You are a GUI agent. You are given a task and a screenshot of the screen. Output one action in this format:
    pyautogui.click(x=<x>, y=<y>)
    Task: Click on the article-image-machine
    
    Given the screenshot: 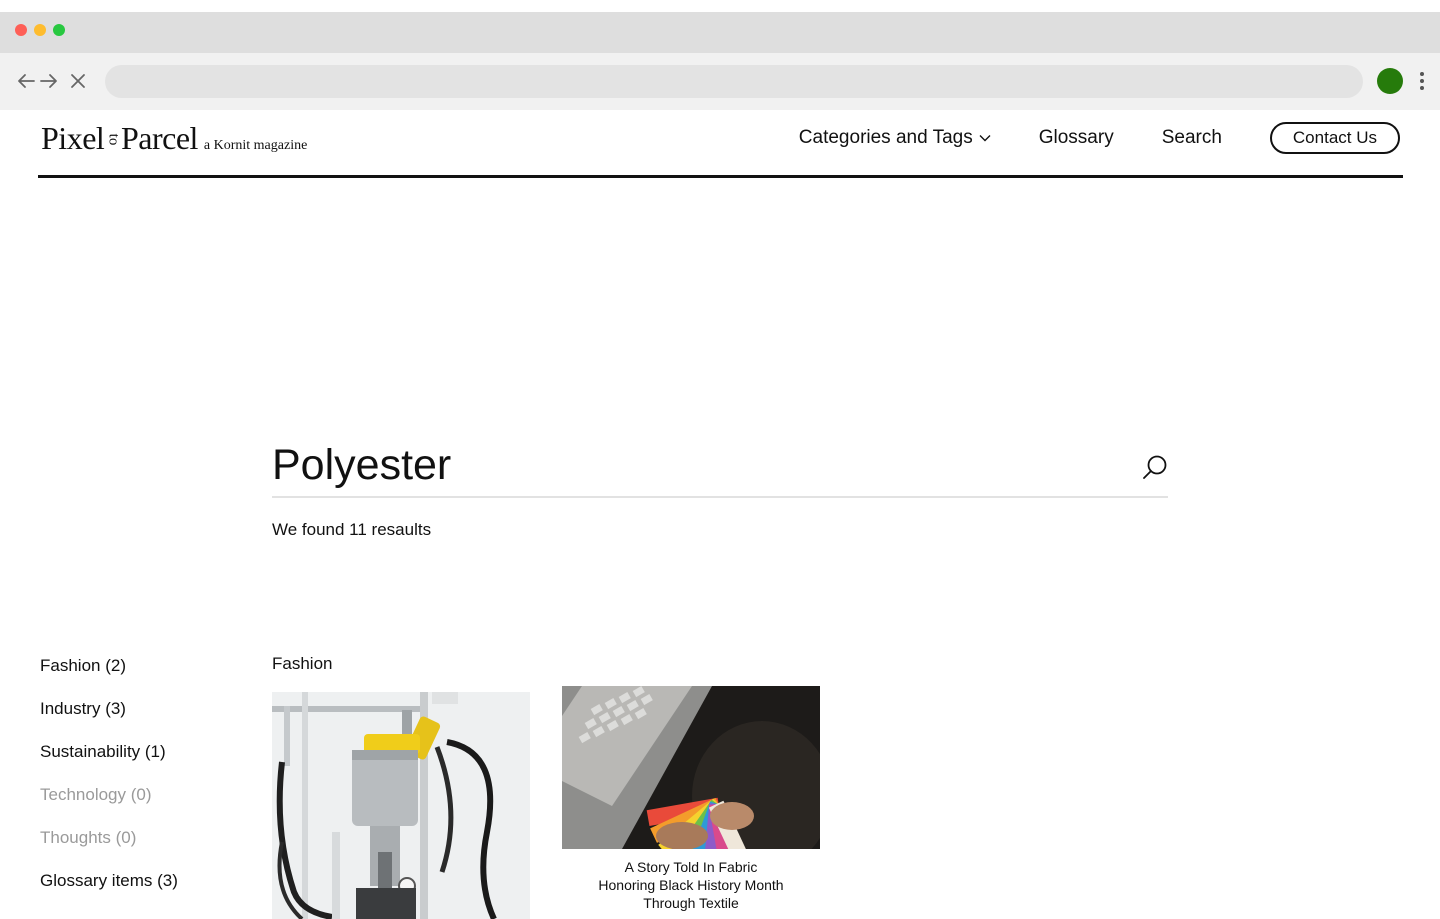 What is the action you would take?
    pyautogui.click(x=401, y=805)
    